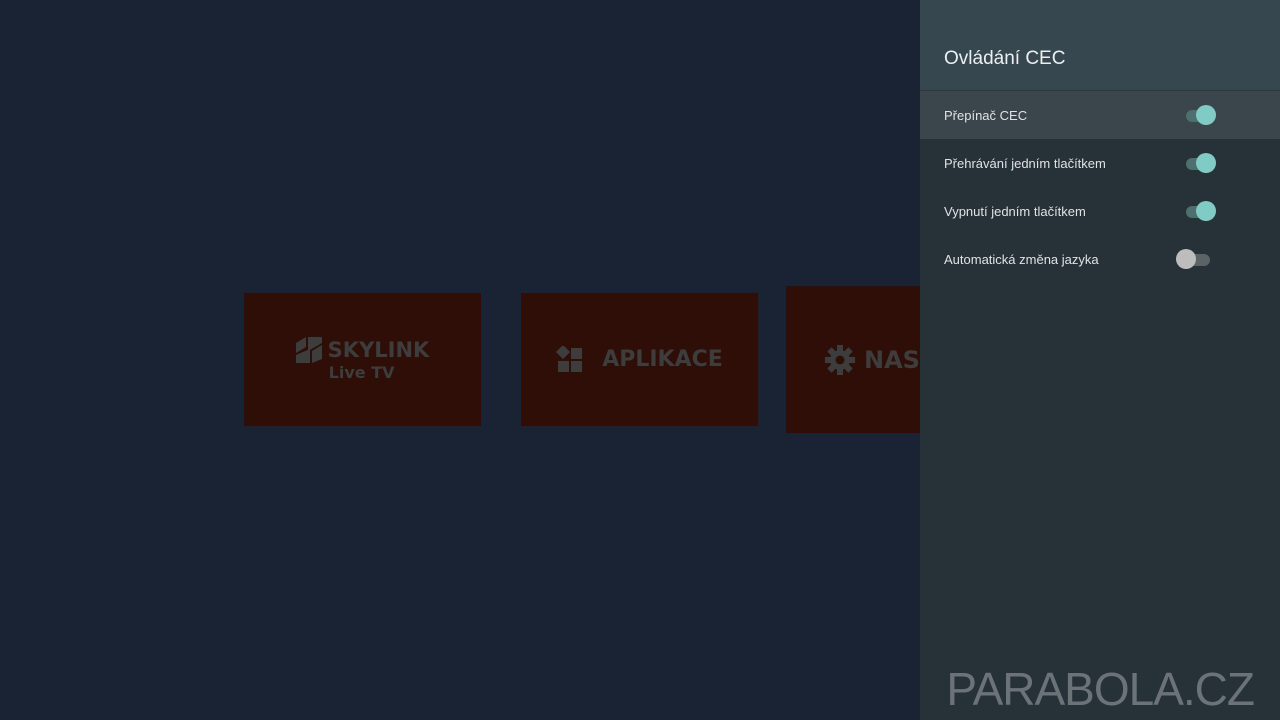 This screenshot has width=1280, height=720. What do you see at coordinates (1025, 163) in the screenshot?
I see `setting-label: Přehrávání jedním tlačítkem` at bounding box center [1025, 163].